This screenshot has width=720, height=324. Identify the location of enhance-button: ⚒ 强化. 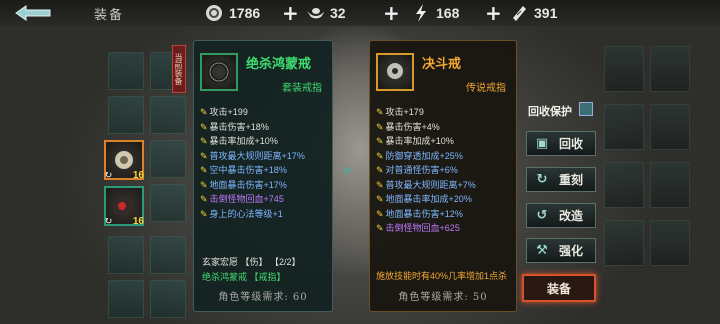
(561, 250).